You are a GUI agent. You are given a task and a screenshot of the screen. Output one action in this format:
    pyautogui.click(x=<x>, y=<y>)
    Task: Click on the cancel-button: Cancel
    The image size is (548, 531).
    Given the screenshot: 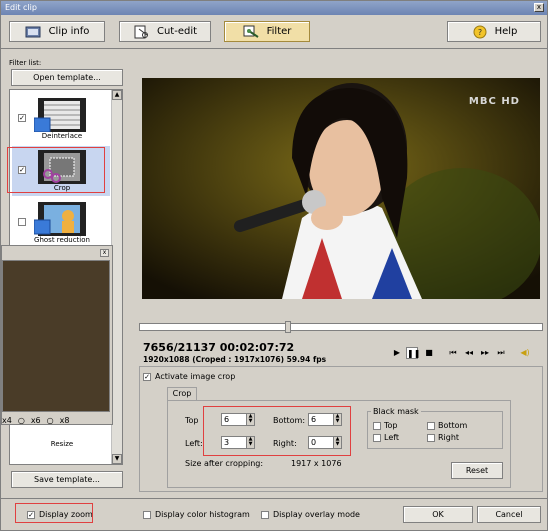 What is the action you would take?
    pyautogui.click(x=509, y=514)
    